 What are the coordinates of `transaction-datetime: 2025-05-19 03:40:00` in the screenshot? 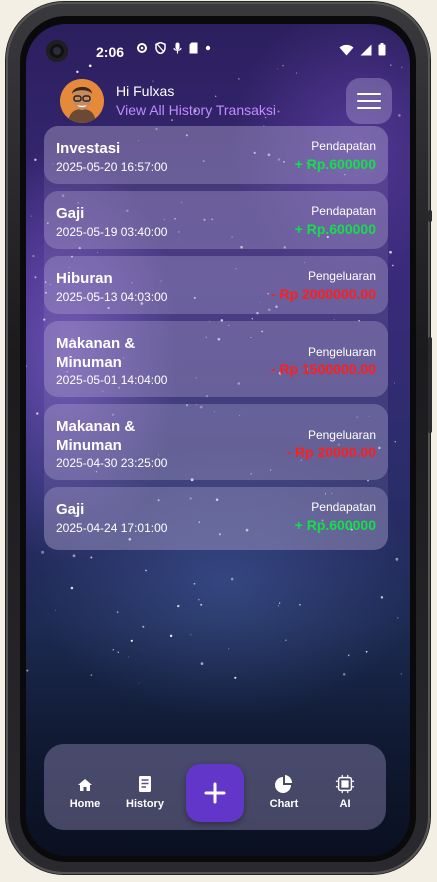 It's located at (112, 232).